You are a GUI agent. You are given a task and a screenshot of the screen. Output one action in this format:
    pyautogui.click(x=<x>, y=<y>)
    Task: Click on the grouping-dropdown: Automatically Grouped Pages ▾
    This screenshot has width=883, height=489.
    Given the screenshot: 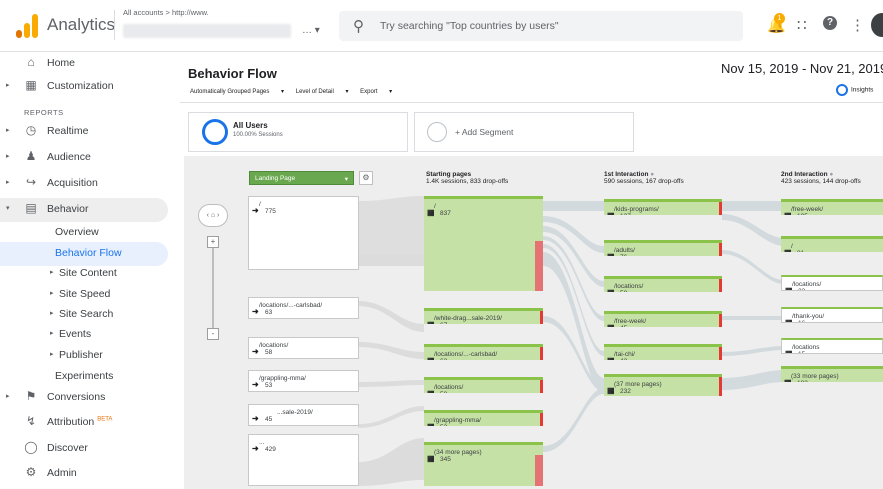 What is the action you would take?
    pyautogui.click(x=237, y=92)
    